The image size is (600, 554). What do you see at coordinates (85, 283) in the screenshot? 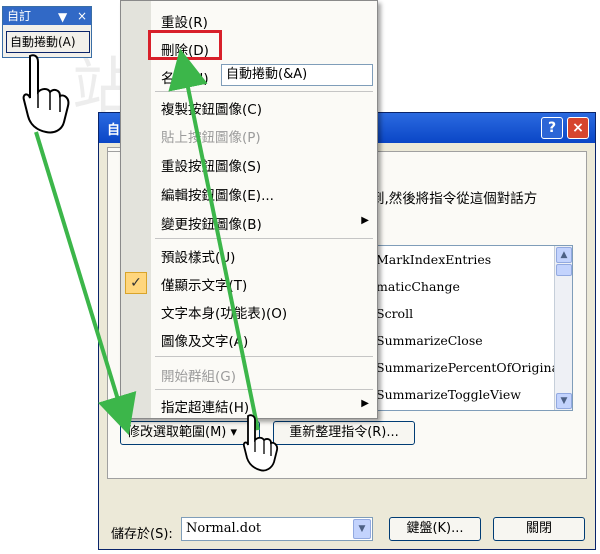
I see `arrow-toolbar-to-modify` at bounding box center [85, 283].